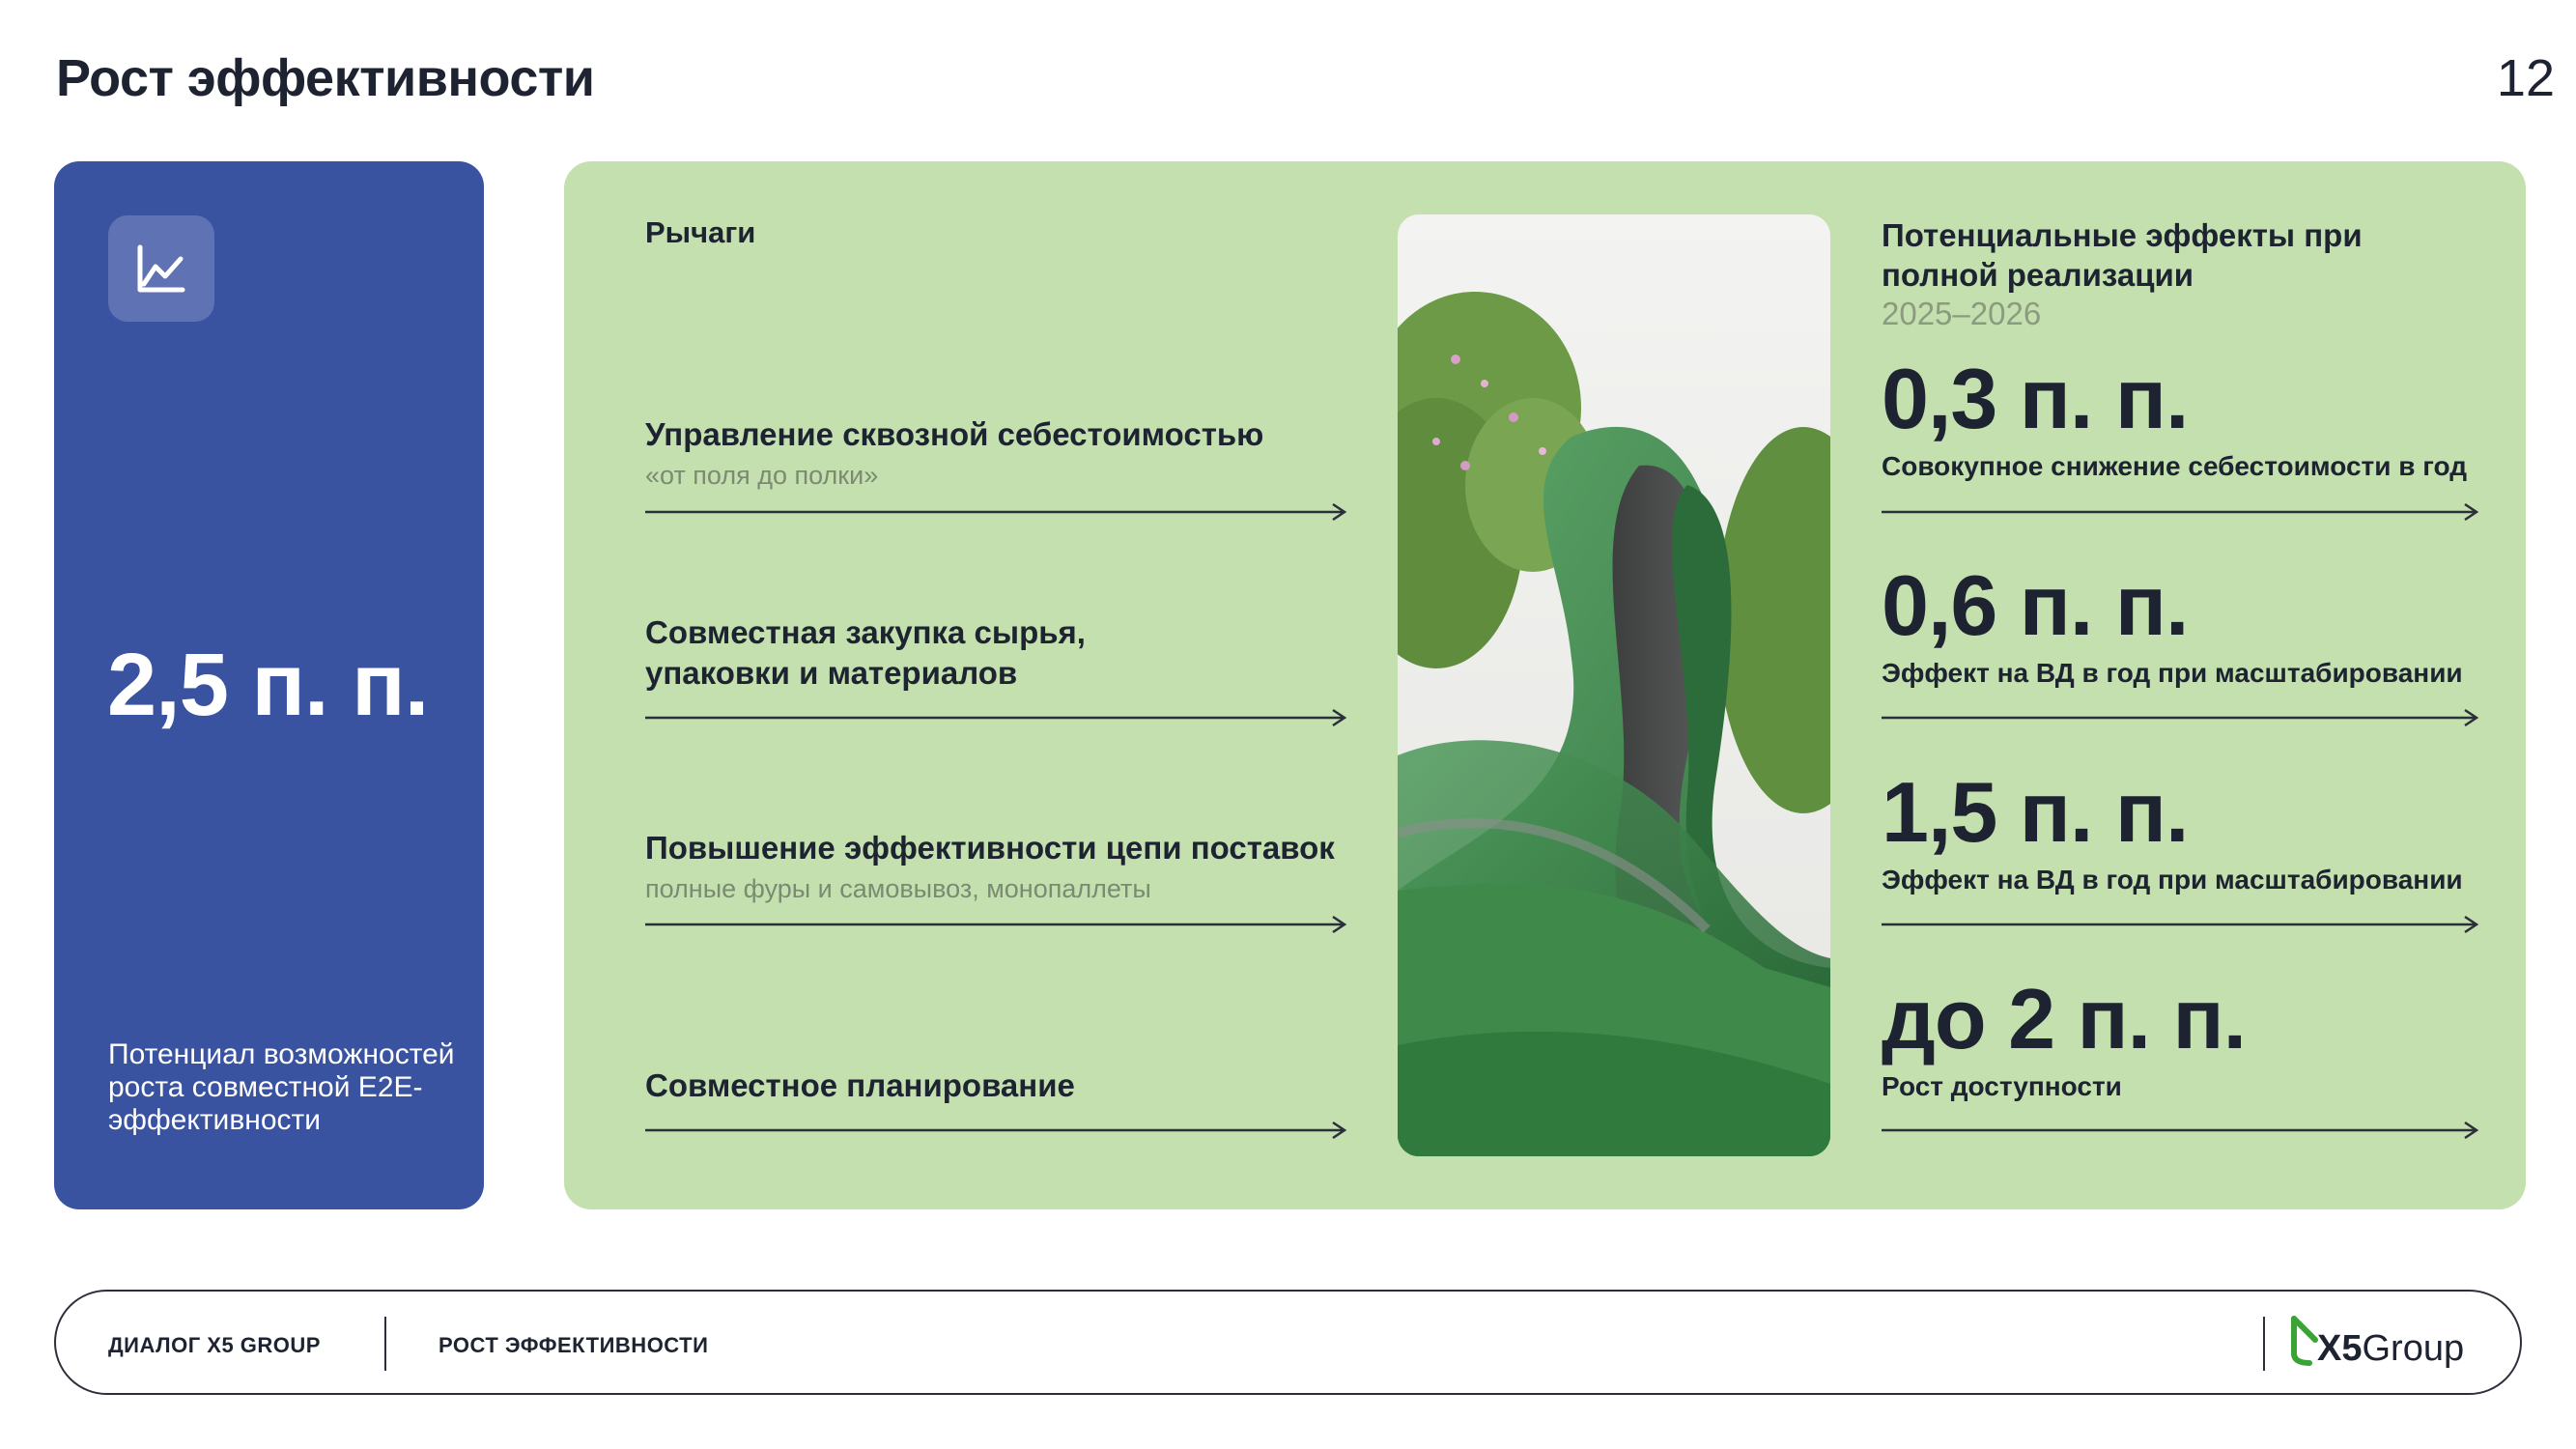  Describe the element at coordinates (2175, 466) in the screenshot. I see `effect-label: Совокупное снижение себестоимости в год` at that location.